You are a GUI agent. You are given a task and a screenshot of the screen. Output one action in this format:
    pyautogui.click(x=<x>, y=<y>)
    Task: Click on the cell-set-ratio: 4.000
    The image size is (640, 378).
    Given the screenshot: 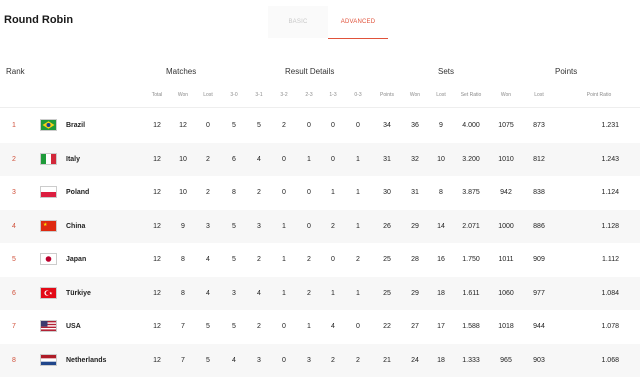 What is the action you would take?
    pyautogui.click(x=471, y=125)
    